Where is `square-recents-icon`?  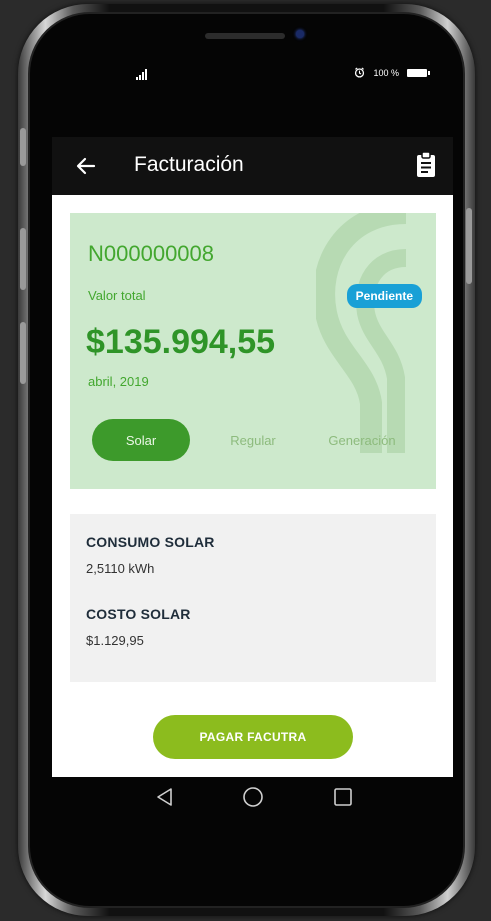 square-recents-icon is located at coordinates (343, 797).